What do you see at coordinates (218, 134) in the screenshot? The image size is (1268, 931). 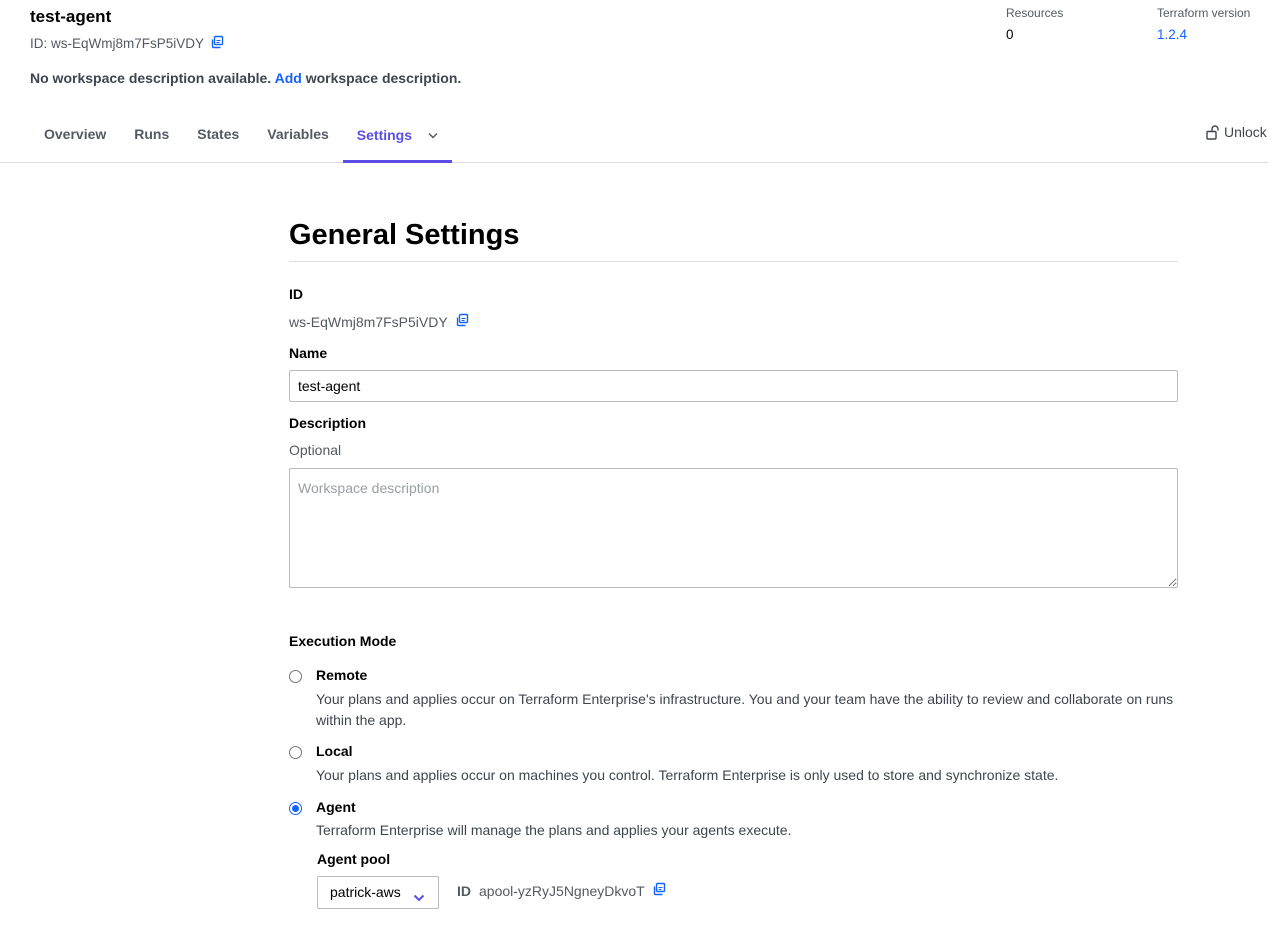 I see `tab-label: States` at bounding box center [218, 134].